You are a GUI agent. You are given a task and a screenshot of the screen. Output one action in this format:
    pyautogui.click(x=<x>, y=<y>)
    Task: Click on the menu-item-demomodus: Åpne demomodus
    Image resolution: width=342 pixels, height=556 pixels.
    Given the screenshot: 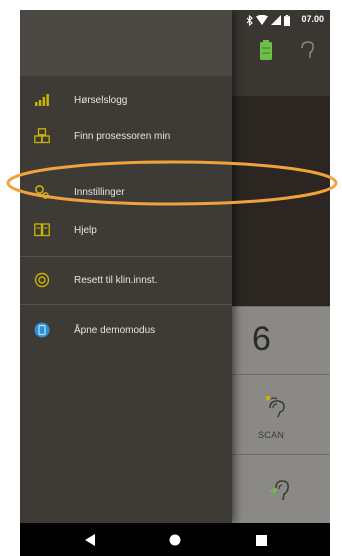 What is the action you would take?
    pyautogui.click(x=126, y=330)
    